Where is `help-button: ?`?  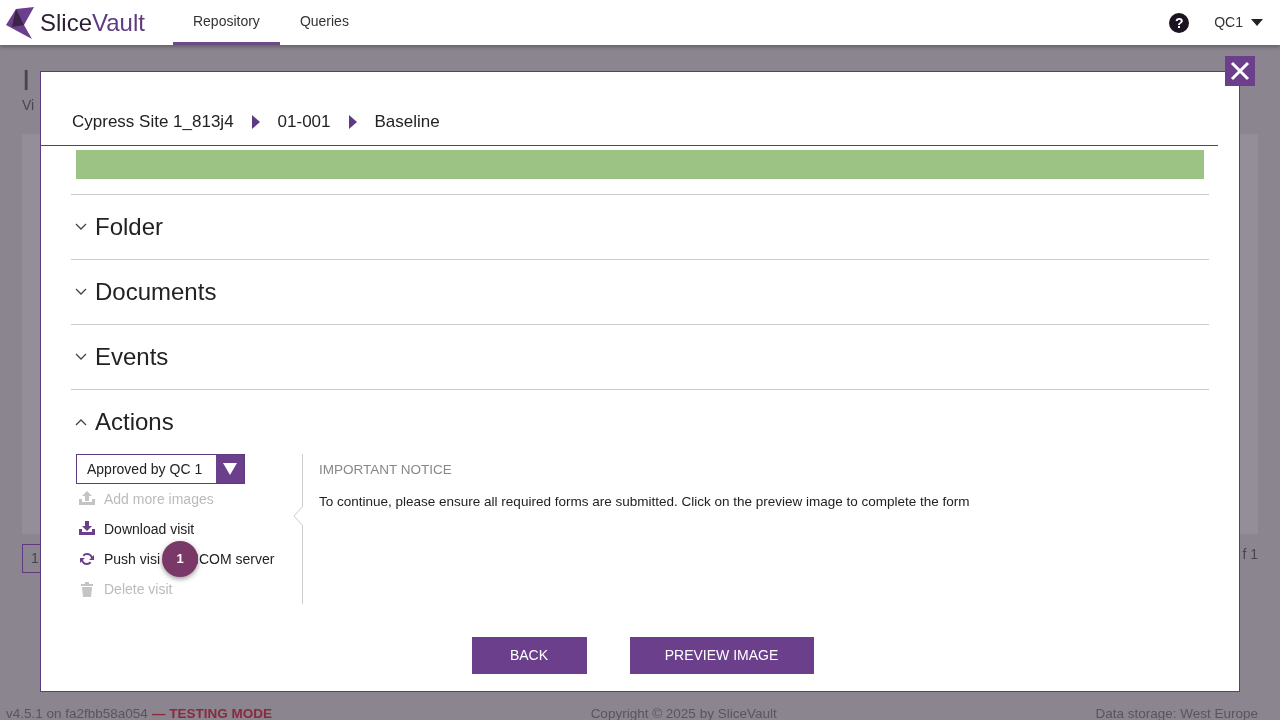 help-button: ? is located at coordinates (1179, 22).